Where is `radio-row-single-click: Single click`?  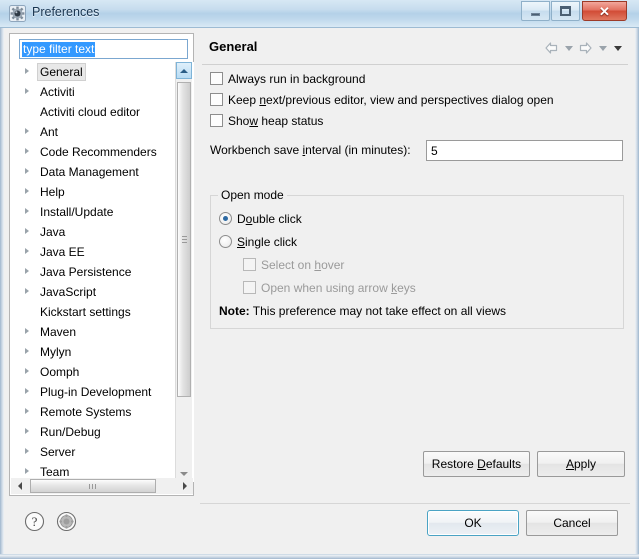
radio-row-single-click: Single click is located at coordinates (417, 242).